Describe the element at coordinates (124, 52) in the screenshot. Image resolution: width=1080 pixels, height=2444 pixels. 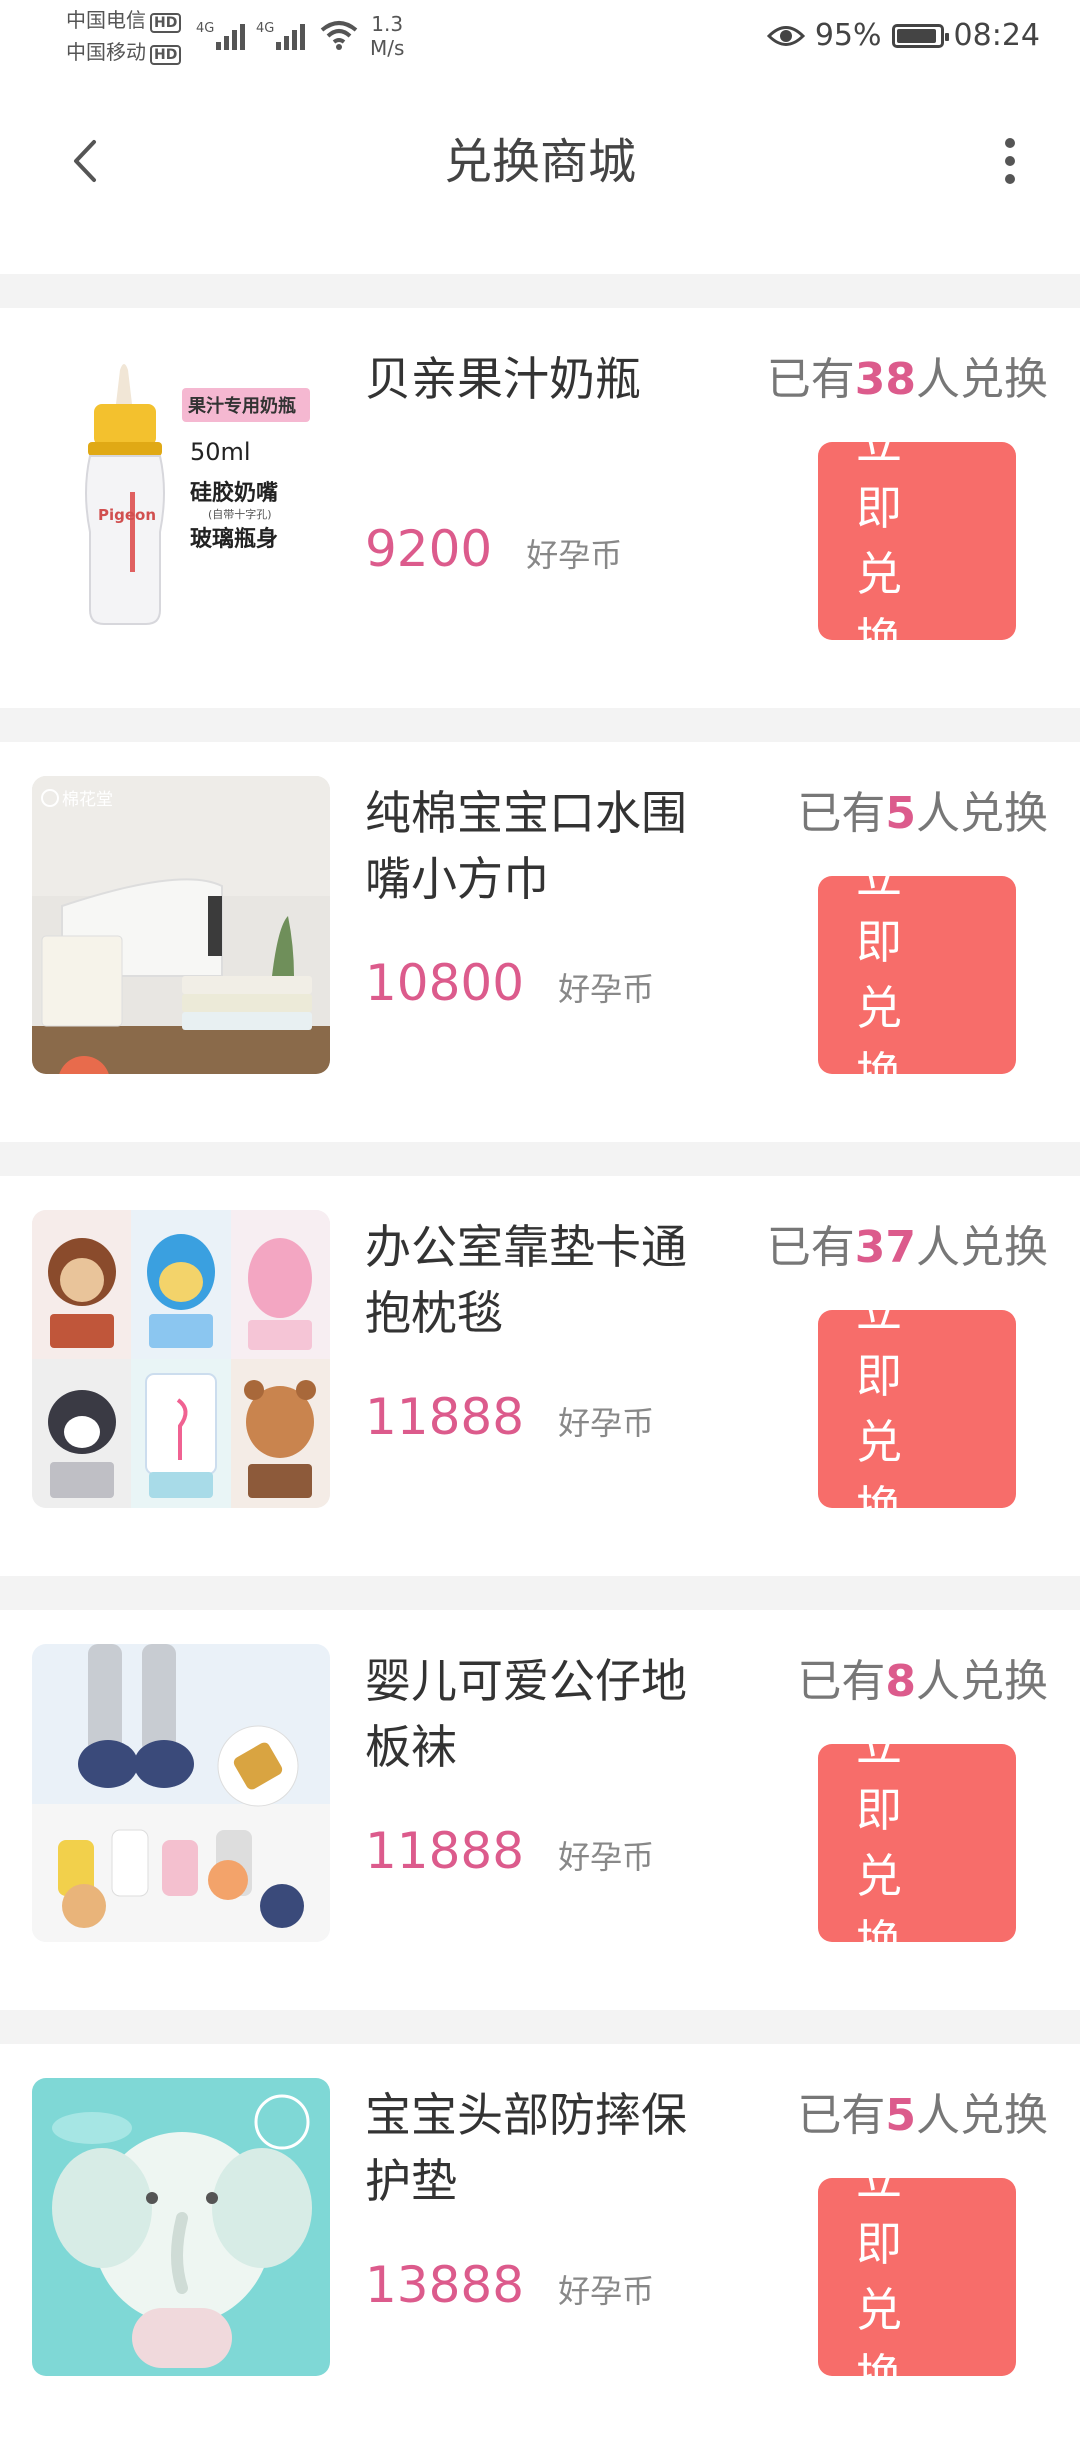
I see `carrier-2: 中国移动 HD` at that location.